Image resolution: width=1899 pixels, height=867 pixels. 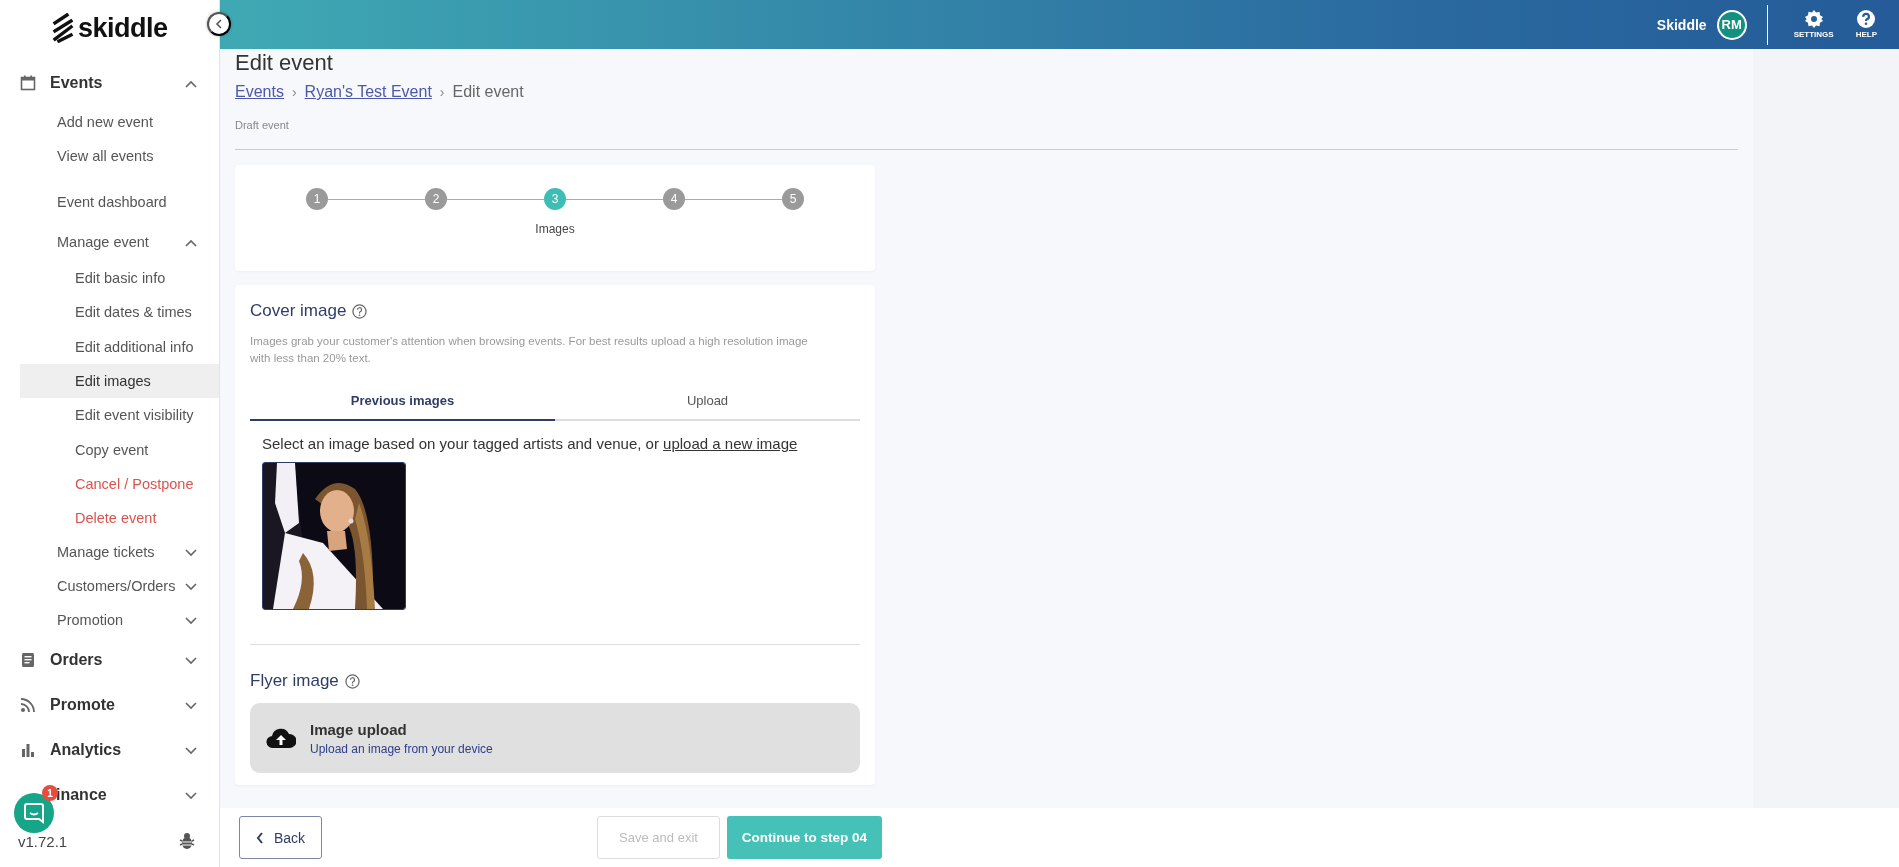 What do you see at coordinates (555, 738) in the screenshot?
I see `upload-dropzone: Image upload Upload an image from your device` at bounding box center [555, 738].